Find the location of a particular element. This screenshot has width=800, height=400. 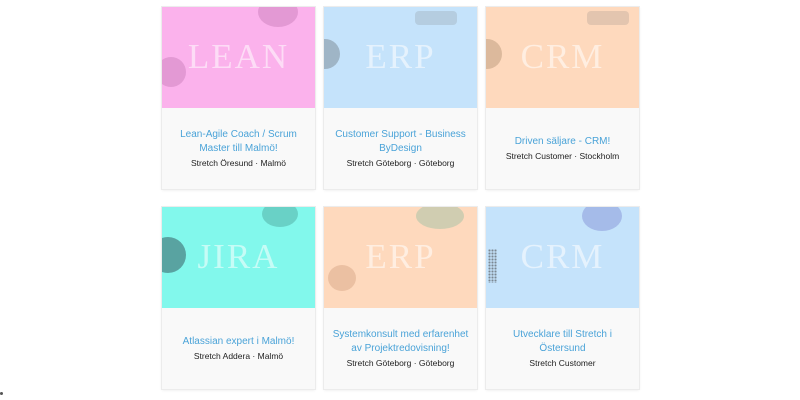

job-title-link: Customer Support - Business ByDesign is located at coordinates (400, 142).